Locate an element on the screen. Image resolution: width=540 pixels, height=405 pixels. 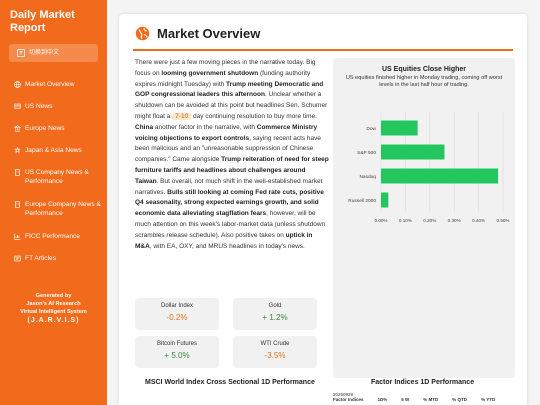
factor-table-column-header: 5 W is located at coordinates (405, 399).